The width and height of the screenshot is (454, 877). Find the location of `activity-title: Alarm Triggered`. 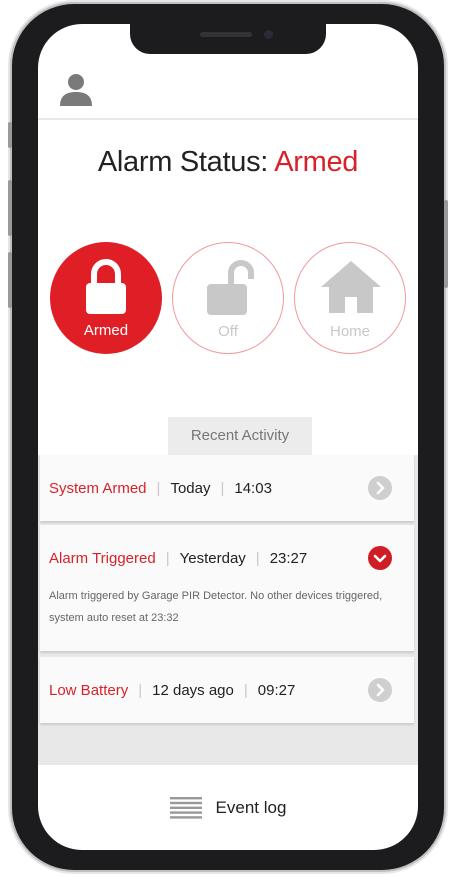

activity-title: Alarm Triggered is located at coordinates (102, 558).